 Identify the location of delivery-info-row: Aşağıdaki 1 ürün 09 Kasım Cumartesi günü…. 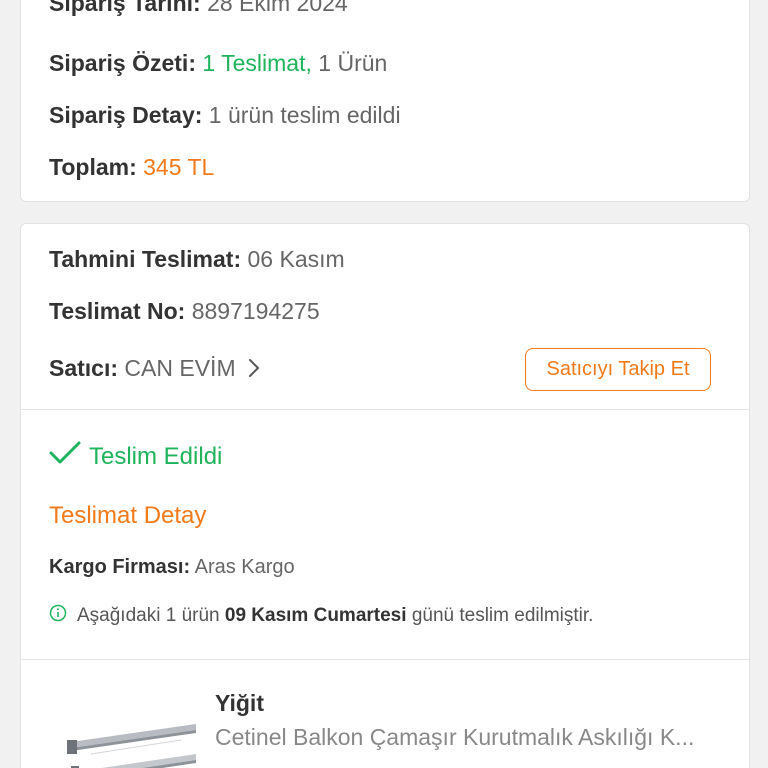
(321, 616).